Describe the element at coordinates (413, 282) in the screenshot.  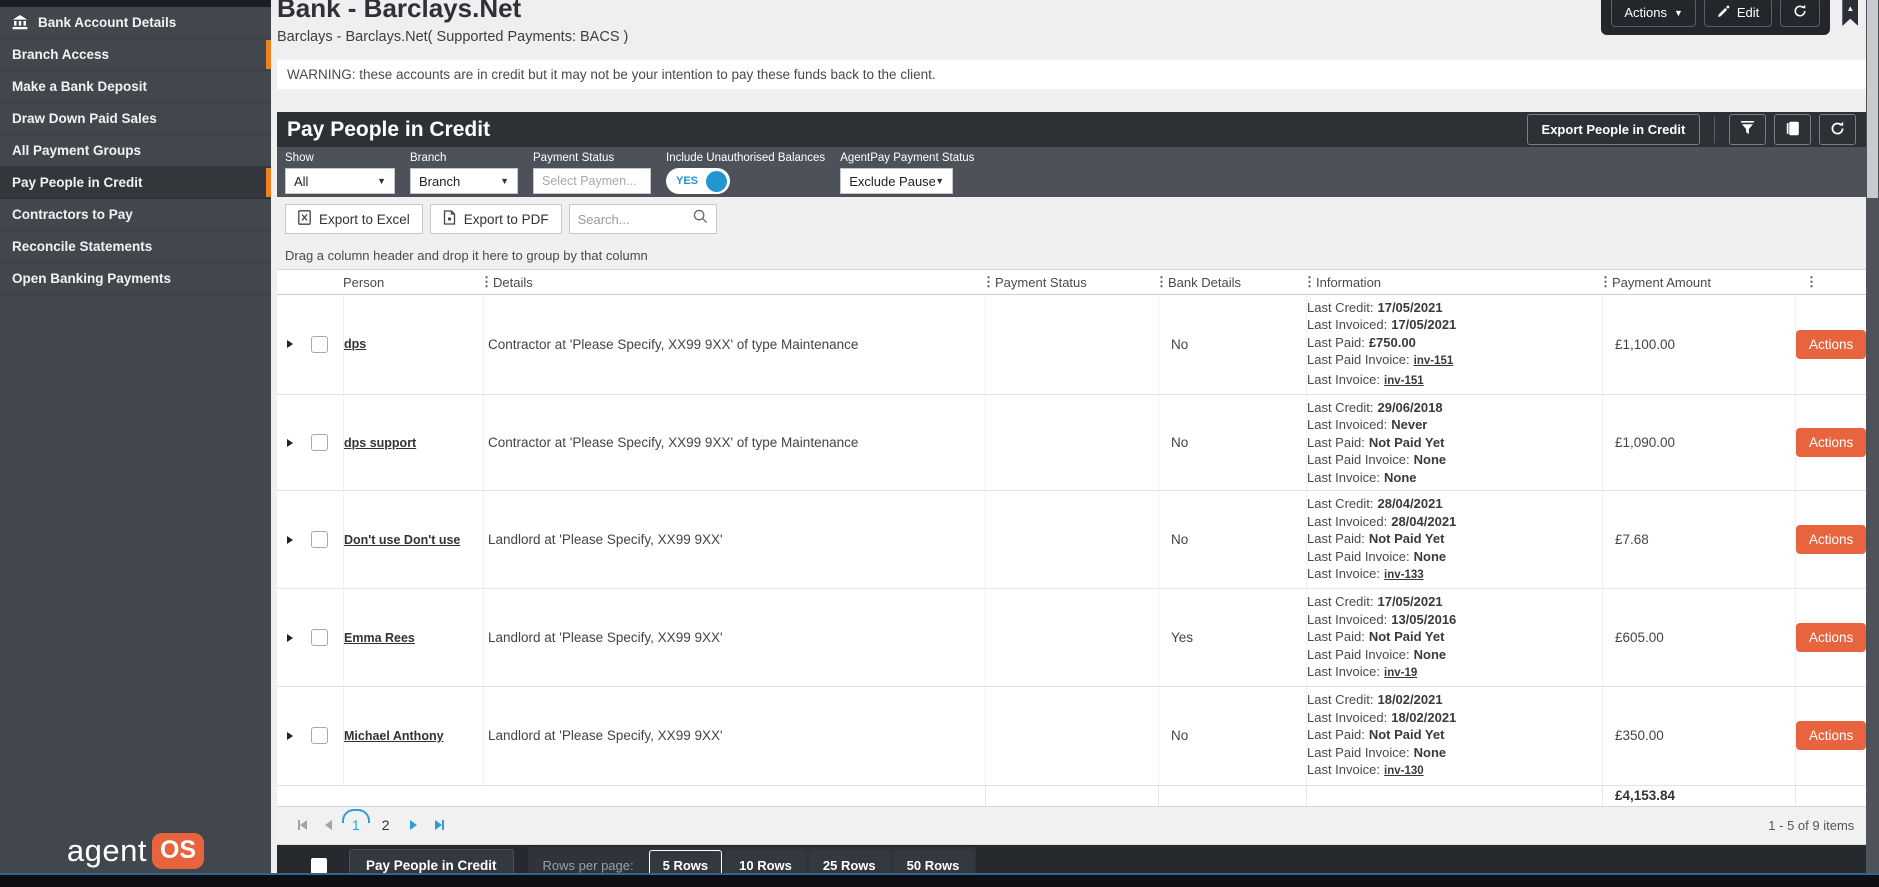
I see `column-header-person: Person` at that location.